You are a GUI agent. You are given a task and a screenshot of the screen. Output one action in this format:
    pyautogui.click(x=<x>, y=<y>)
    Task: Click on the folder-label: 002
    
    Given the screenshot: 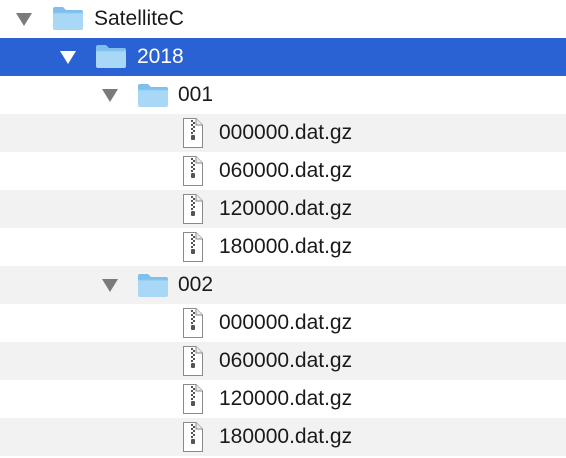 What is the action you would take?
    pyautogui.click(x=196, y=284)
    